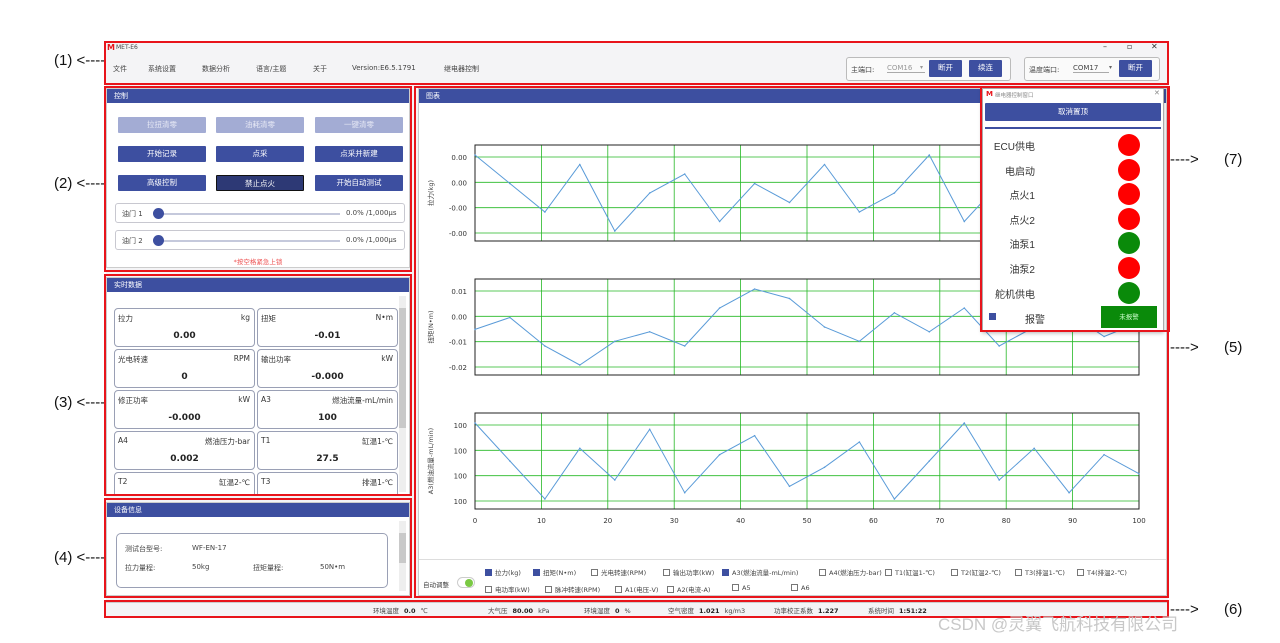 This screenshot has width=1280, height=643. I want to click on annotation-7: (7), so click(1233, 159).